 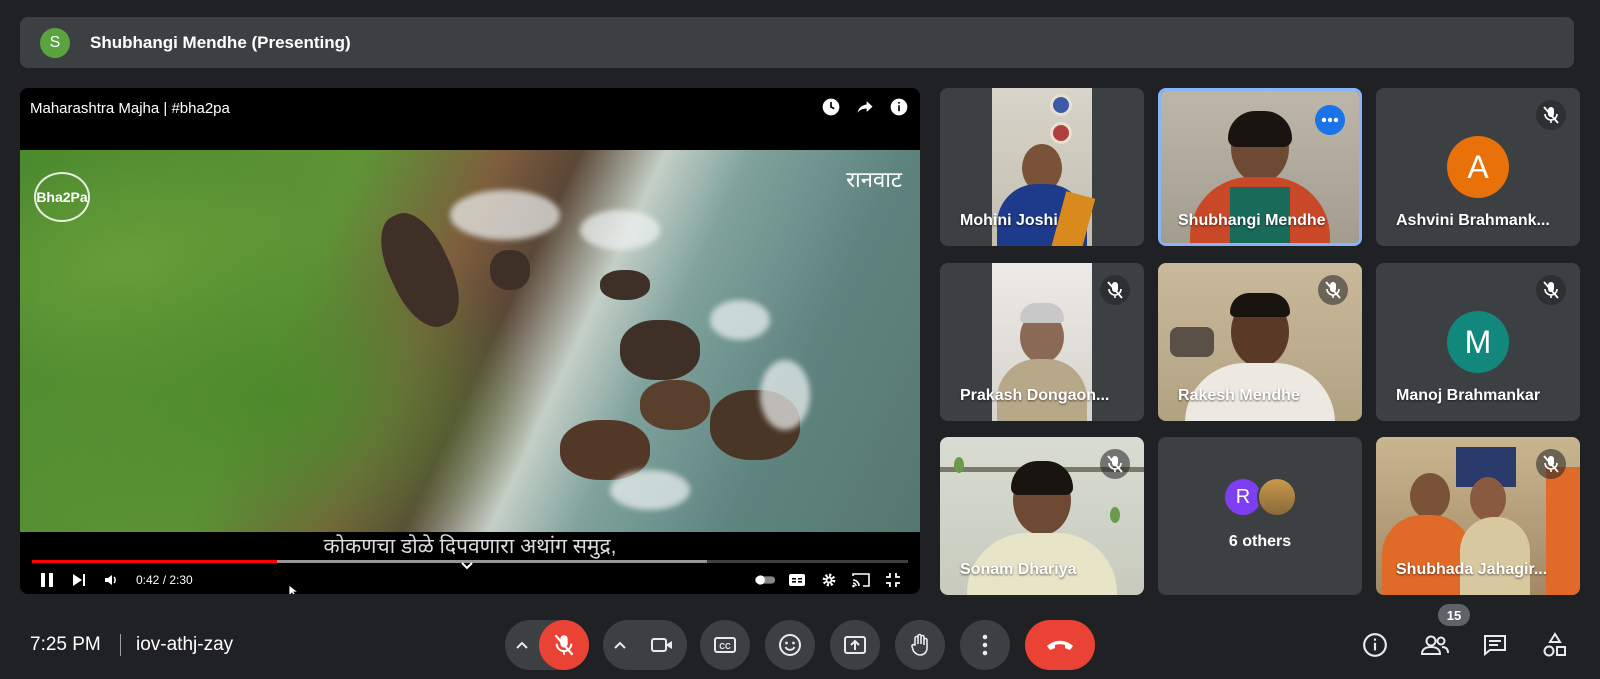 I want to click on captions-button: CC, so click(x=725, y=645).